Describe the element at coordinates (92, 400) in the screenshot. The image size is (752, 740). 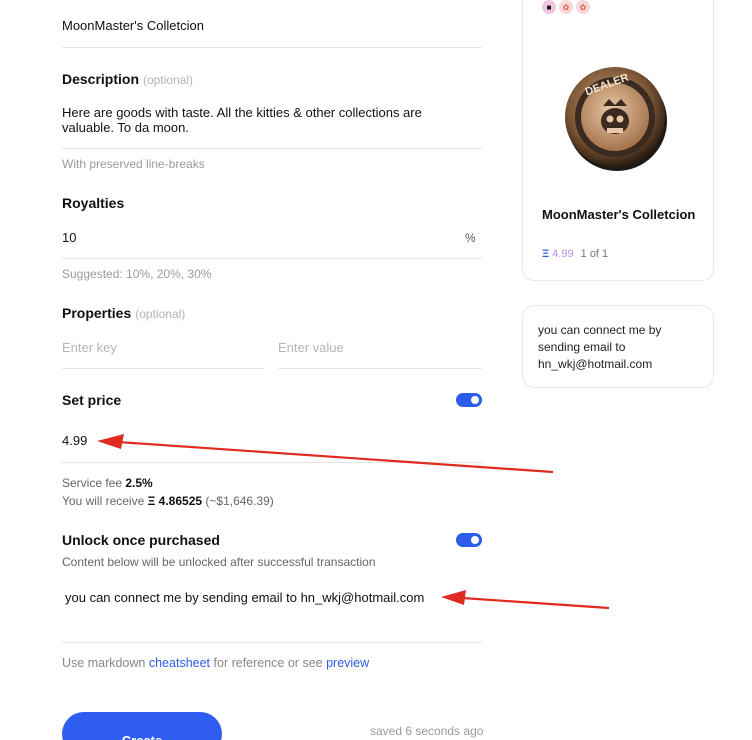
I see `set-price-label: Set price` at that location.